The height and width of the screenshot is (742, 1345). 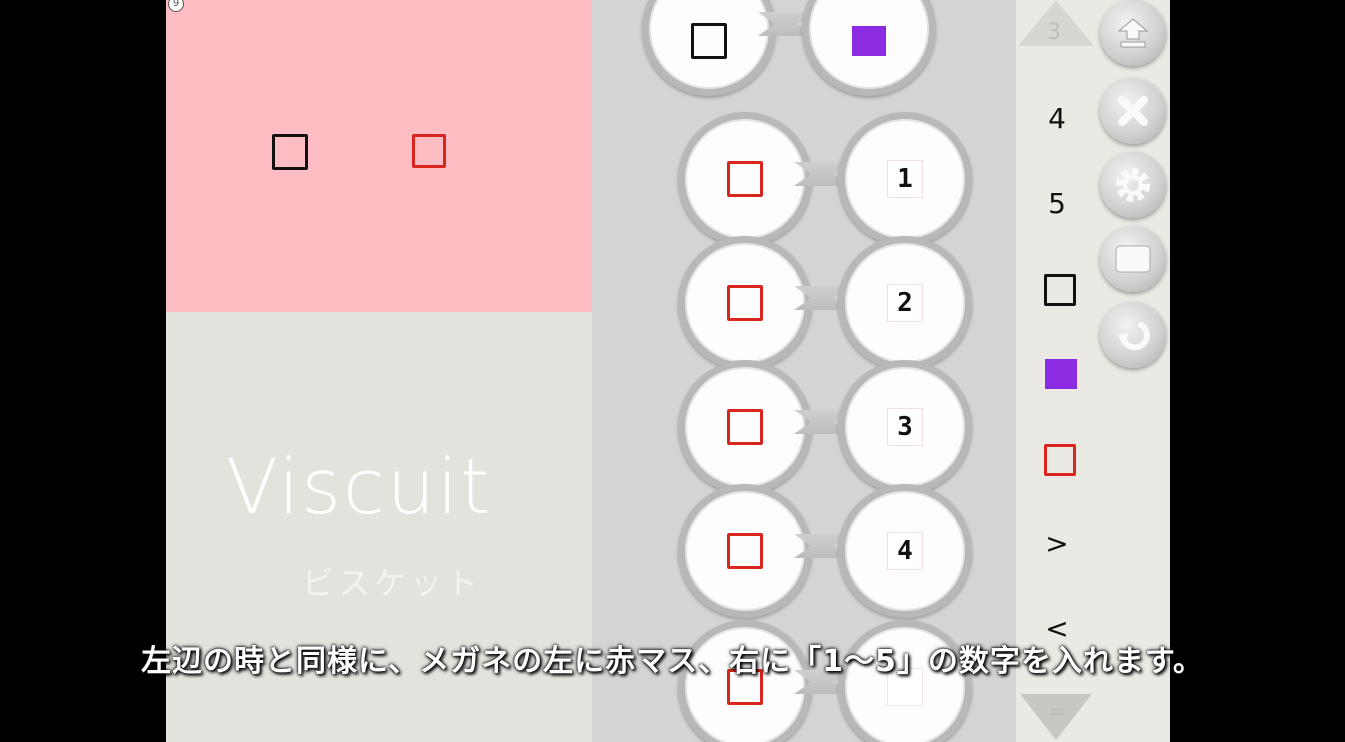 I want to click on rule-lens-right: 4, so click(x=905, y=551).